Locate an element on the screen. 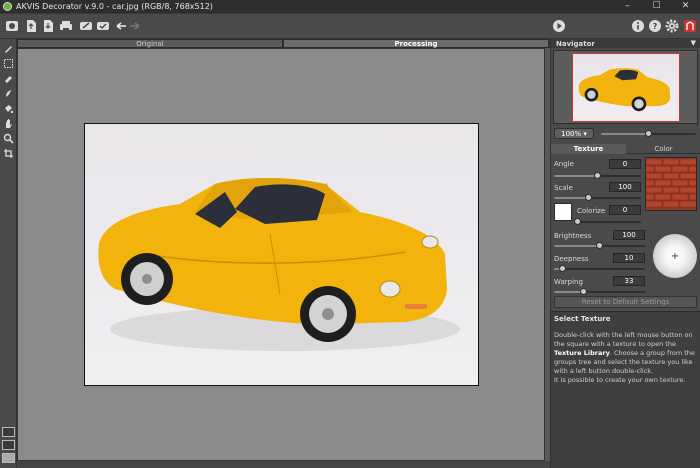 Image resolution: width=700 pixels, height=468 pixels. deepness-field: 10 is located at coordinates (629, 258).